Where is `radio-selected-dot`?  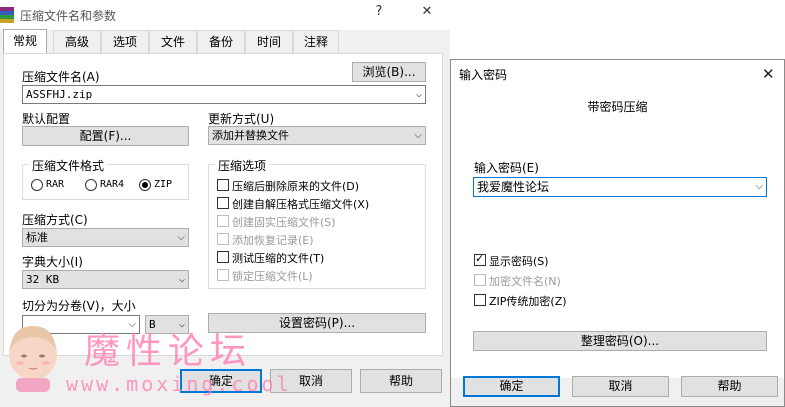 radio-selected-dot is located at coordinates (145, 185).